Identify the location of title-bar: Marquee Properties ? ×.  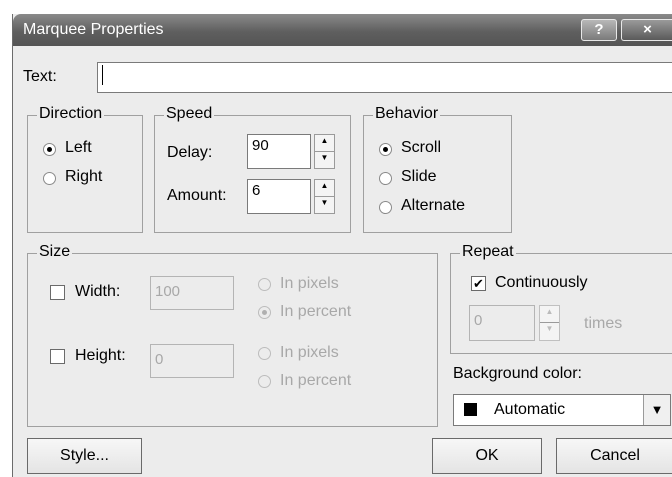
(342, 30).